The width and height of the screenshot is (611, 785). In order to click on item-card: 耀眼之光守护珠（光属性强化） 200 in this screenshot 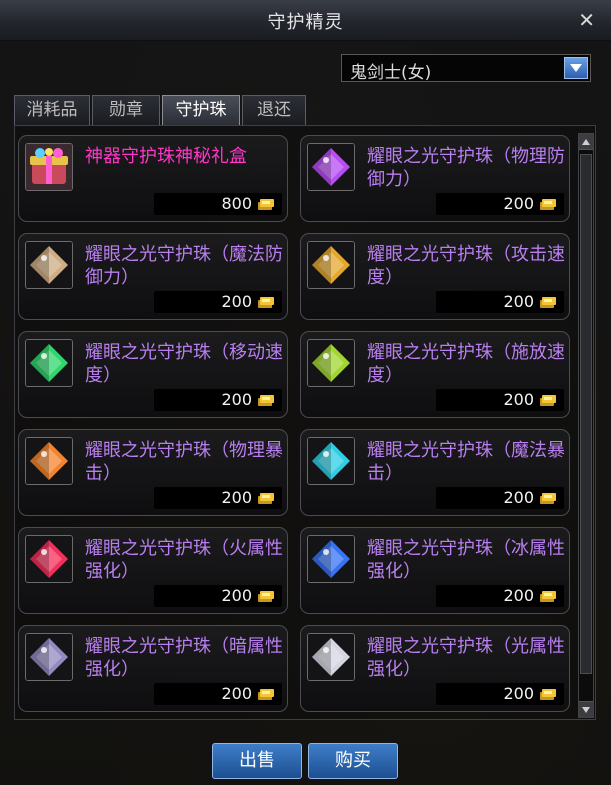, I will do `click(435, 668)`.